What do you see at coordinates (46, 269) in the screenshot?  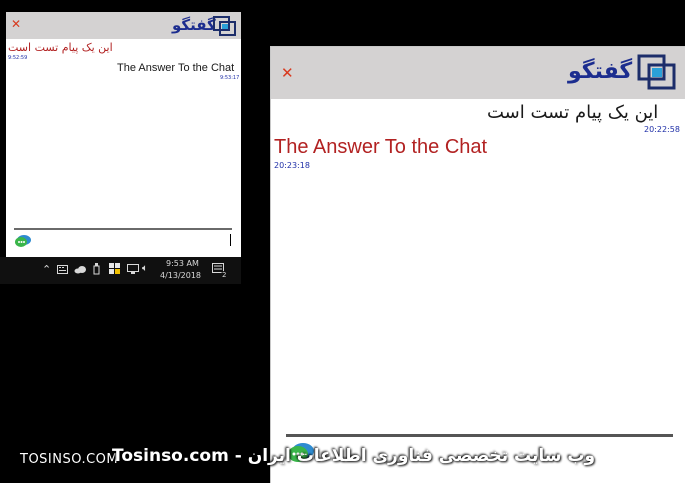 I see `chevron-up-icon: ⌃` at bounding box center [46, 269].